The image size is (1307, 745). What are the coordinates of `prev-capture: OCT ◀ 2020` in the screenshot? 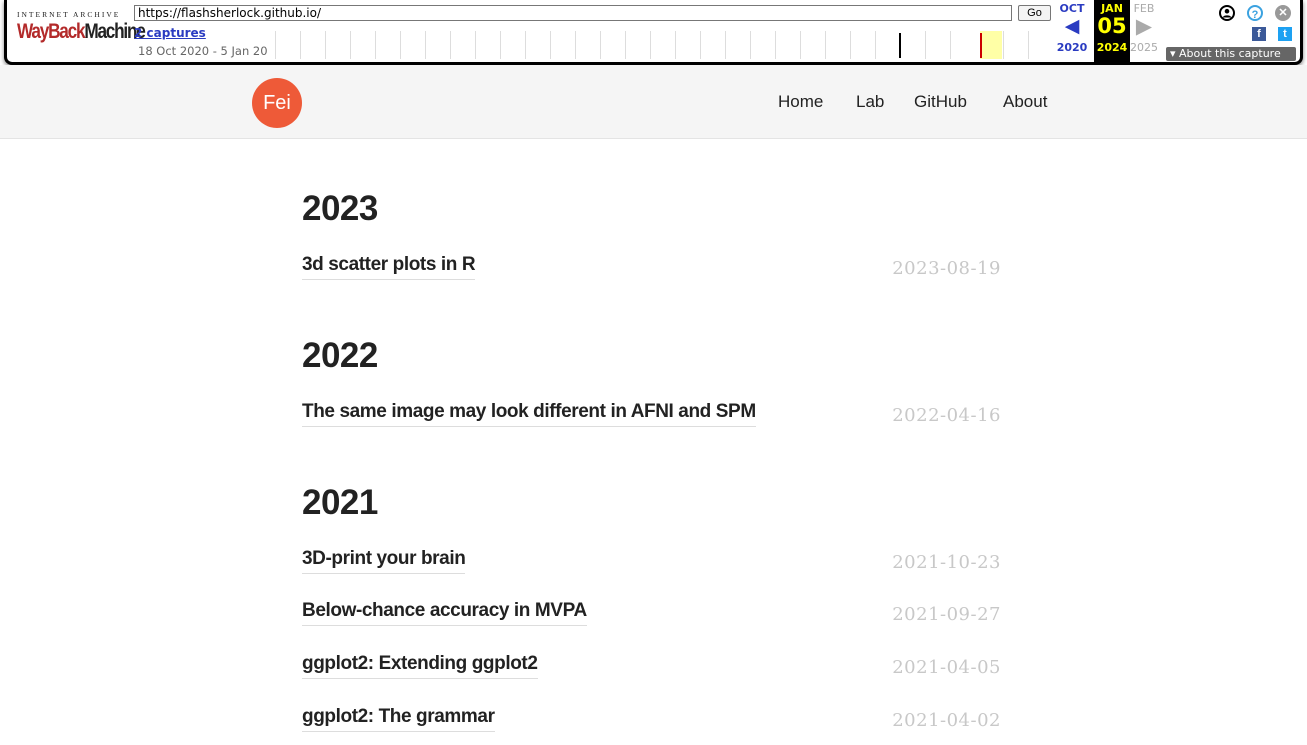 It's located at (1072, 31).